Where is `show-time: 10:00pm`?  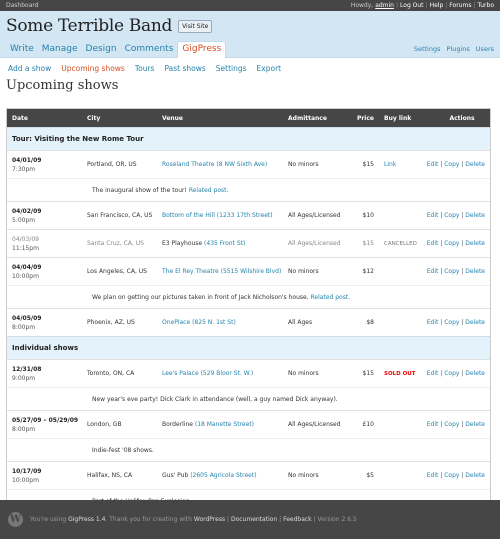 show-time: 10:00pm is located at coordinates (25, 480).